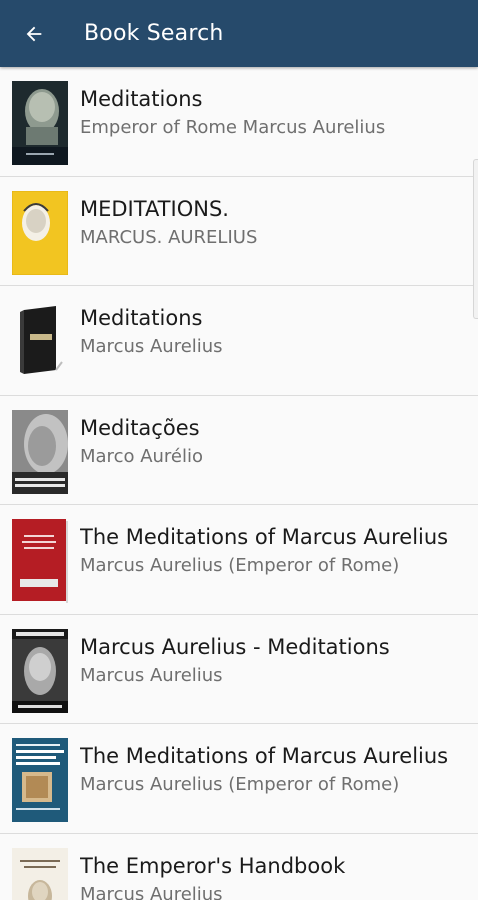 This screenshot has height=900, width=478. I want to click on back-button, so click(34, 34).